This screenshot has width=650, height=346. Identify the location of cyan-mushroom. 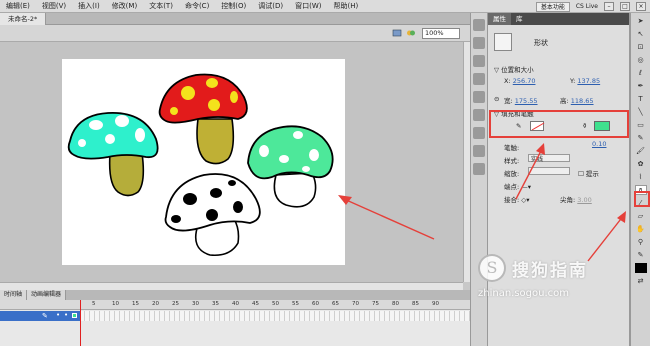
(113, 154).